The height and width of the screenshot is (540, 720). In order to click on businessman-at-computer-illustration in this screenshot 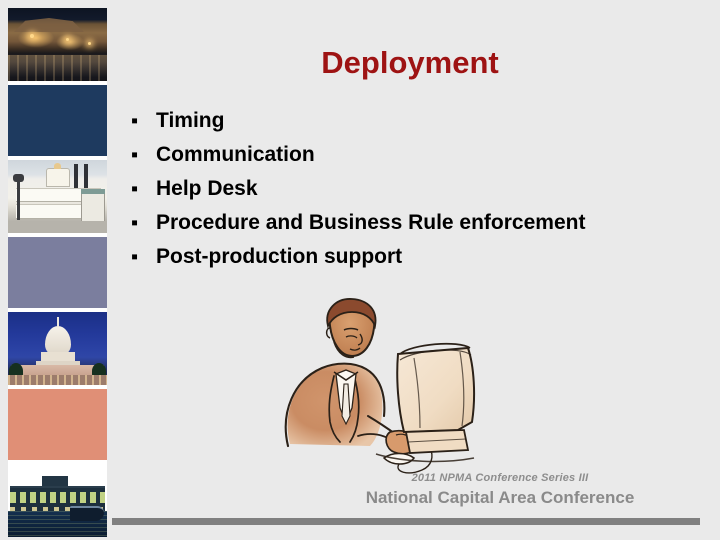, I will do `click(377, 386)`.